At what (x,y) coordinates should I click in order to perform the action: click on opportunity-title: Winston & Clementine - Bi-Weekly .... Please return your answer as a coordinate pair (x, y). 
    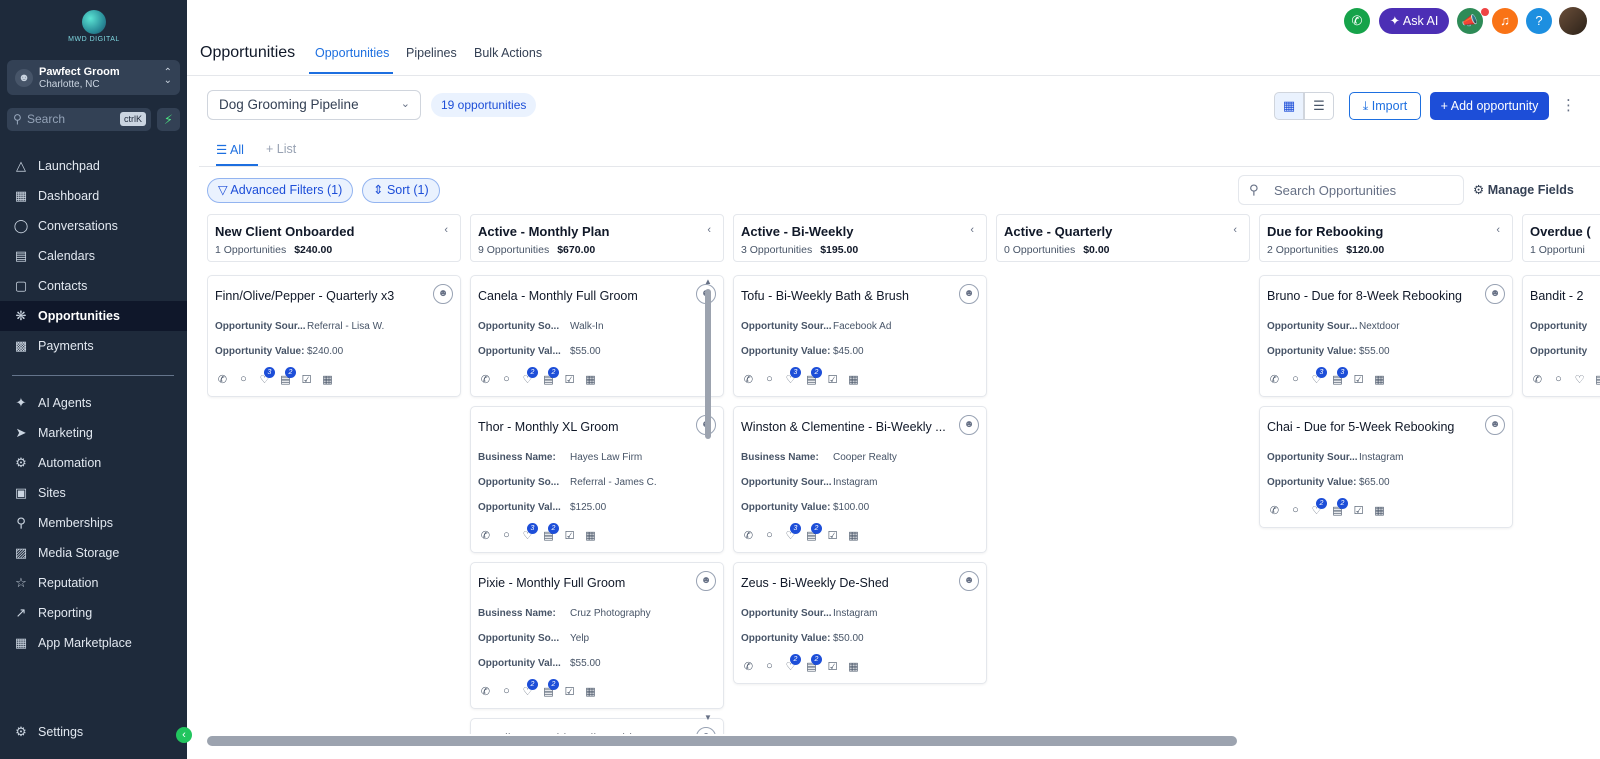
    Looking at the image, I should click on (846, 427).